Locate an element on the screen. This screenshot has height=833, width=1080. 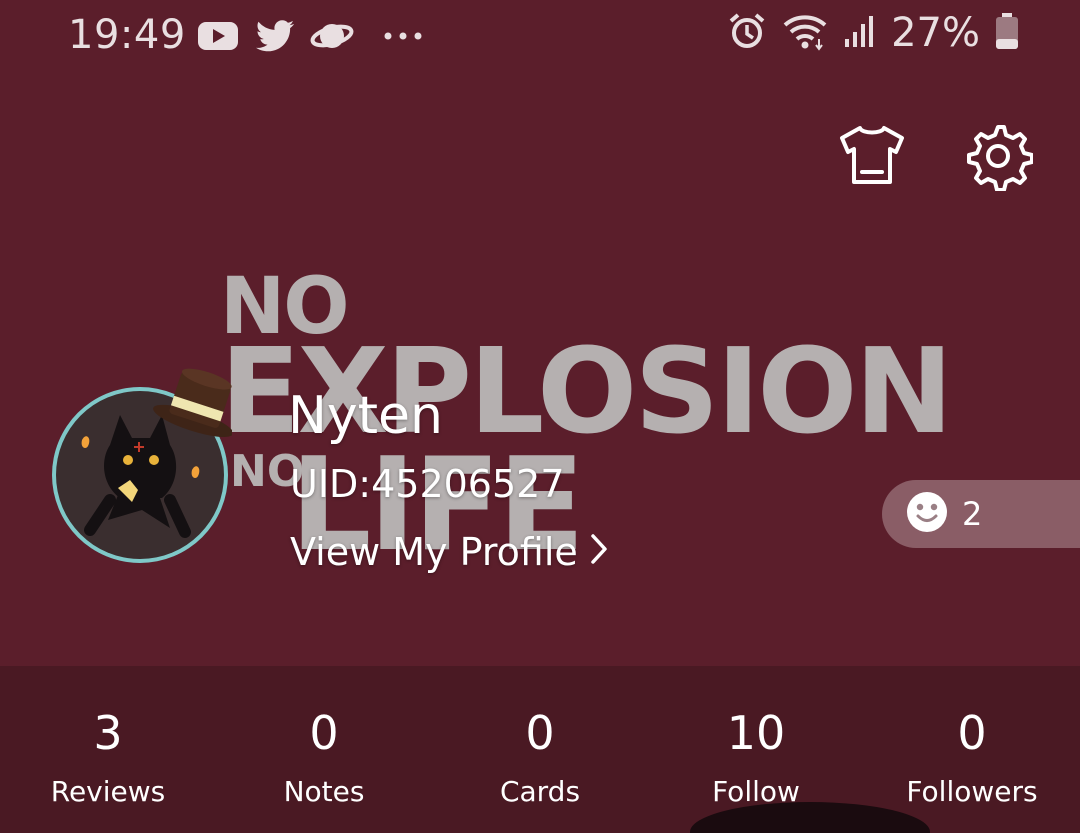
stat-label: Notes is located at coordinates (324, 791).